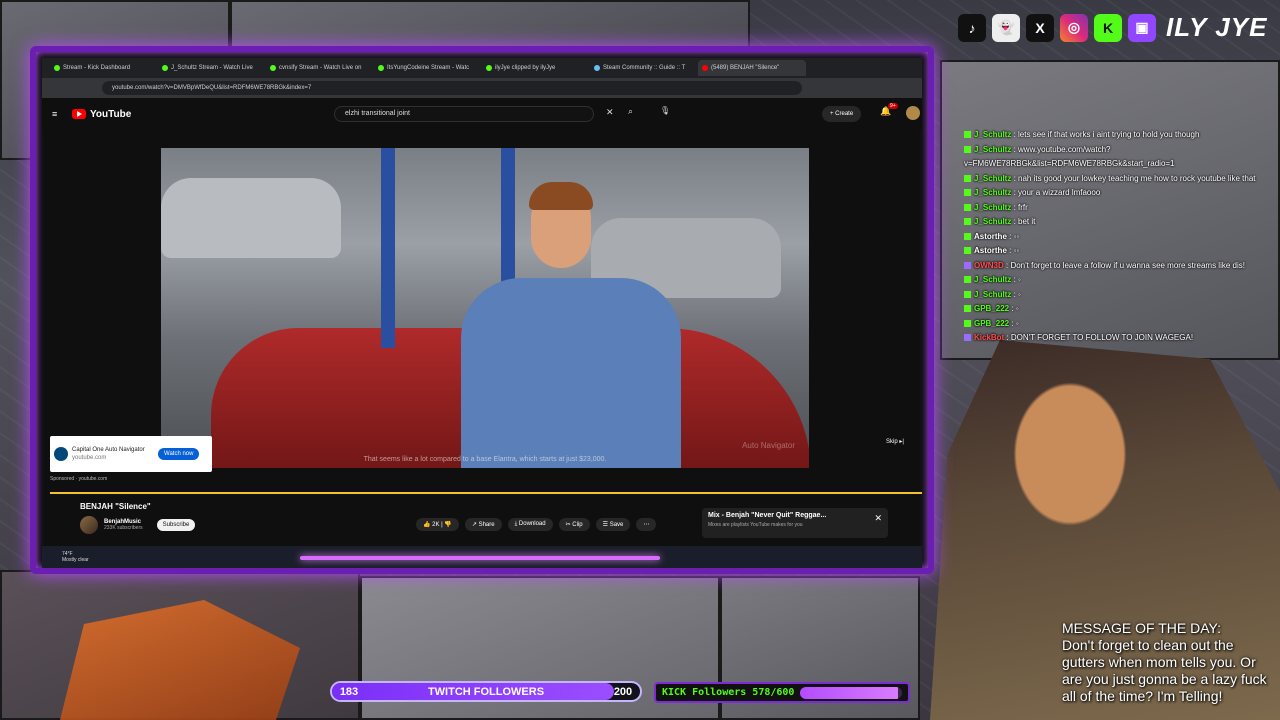  Describe the element at coordinates (623, 691) in the screenshot. I see `twitch-goal-target: 200` at that location.